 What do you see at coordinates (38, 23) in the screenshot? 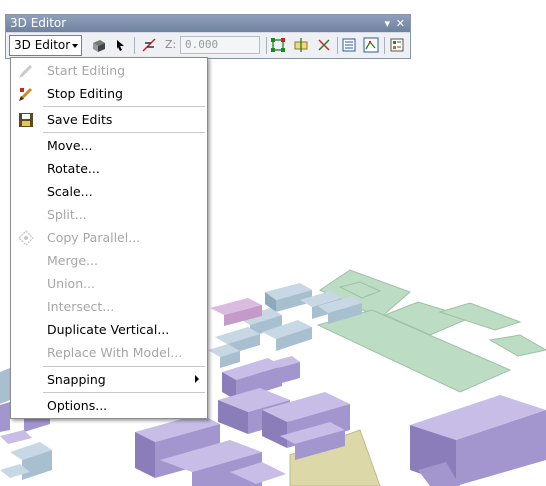
I see `toolbar-title: 3D Editor` at bounding box center [38, 23].